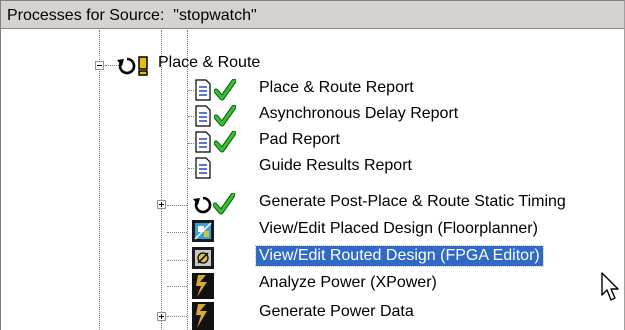 This screenshot has width=625, height=330. I want to click on tree-item-asynchronous-delay-report: Asynchronous Delay Report, so click(229, 117).